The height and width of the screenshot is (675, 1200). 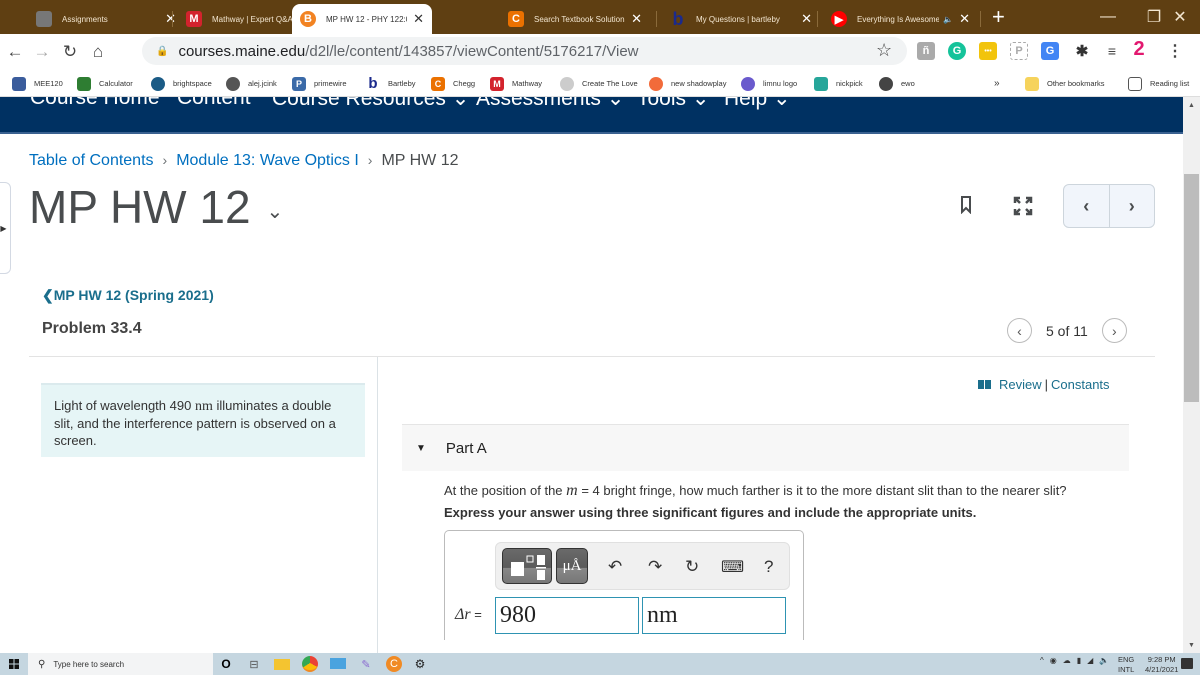 What do you see at coordinates (998, 17) in the screenshot?
I see `new-tab-button: +` at bounding box center [998, 17].